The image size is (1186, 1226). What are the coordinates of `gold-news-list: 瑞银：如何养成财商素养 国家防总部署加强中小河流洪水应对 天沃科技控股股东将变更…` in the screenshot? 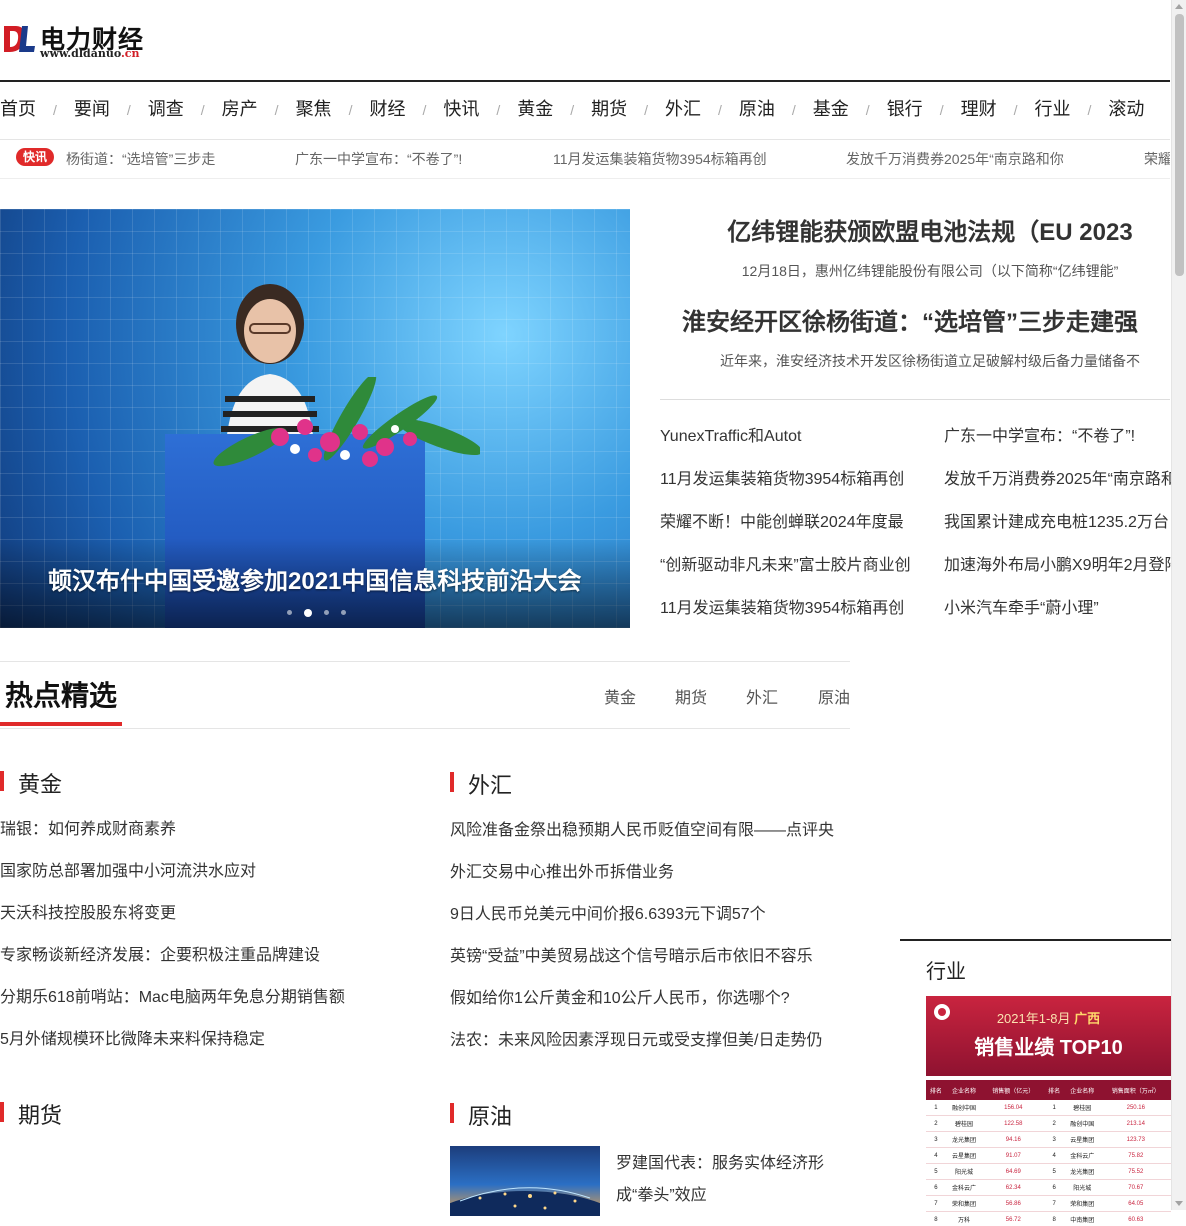 It's located at (210, 945).